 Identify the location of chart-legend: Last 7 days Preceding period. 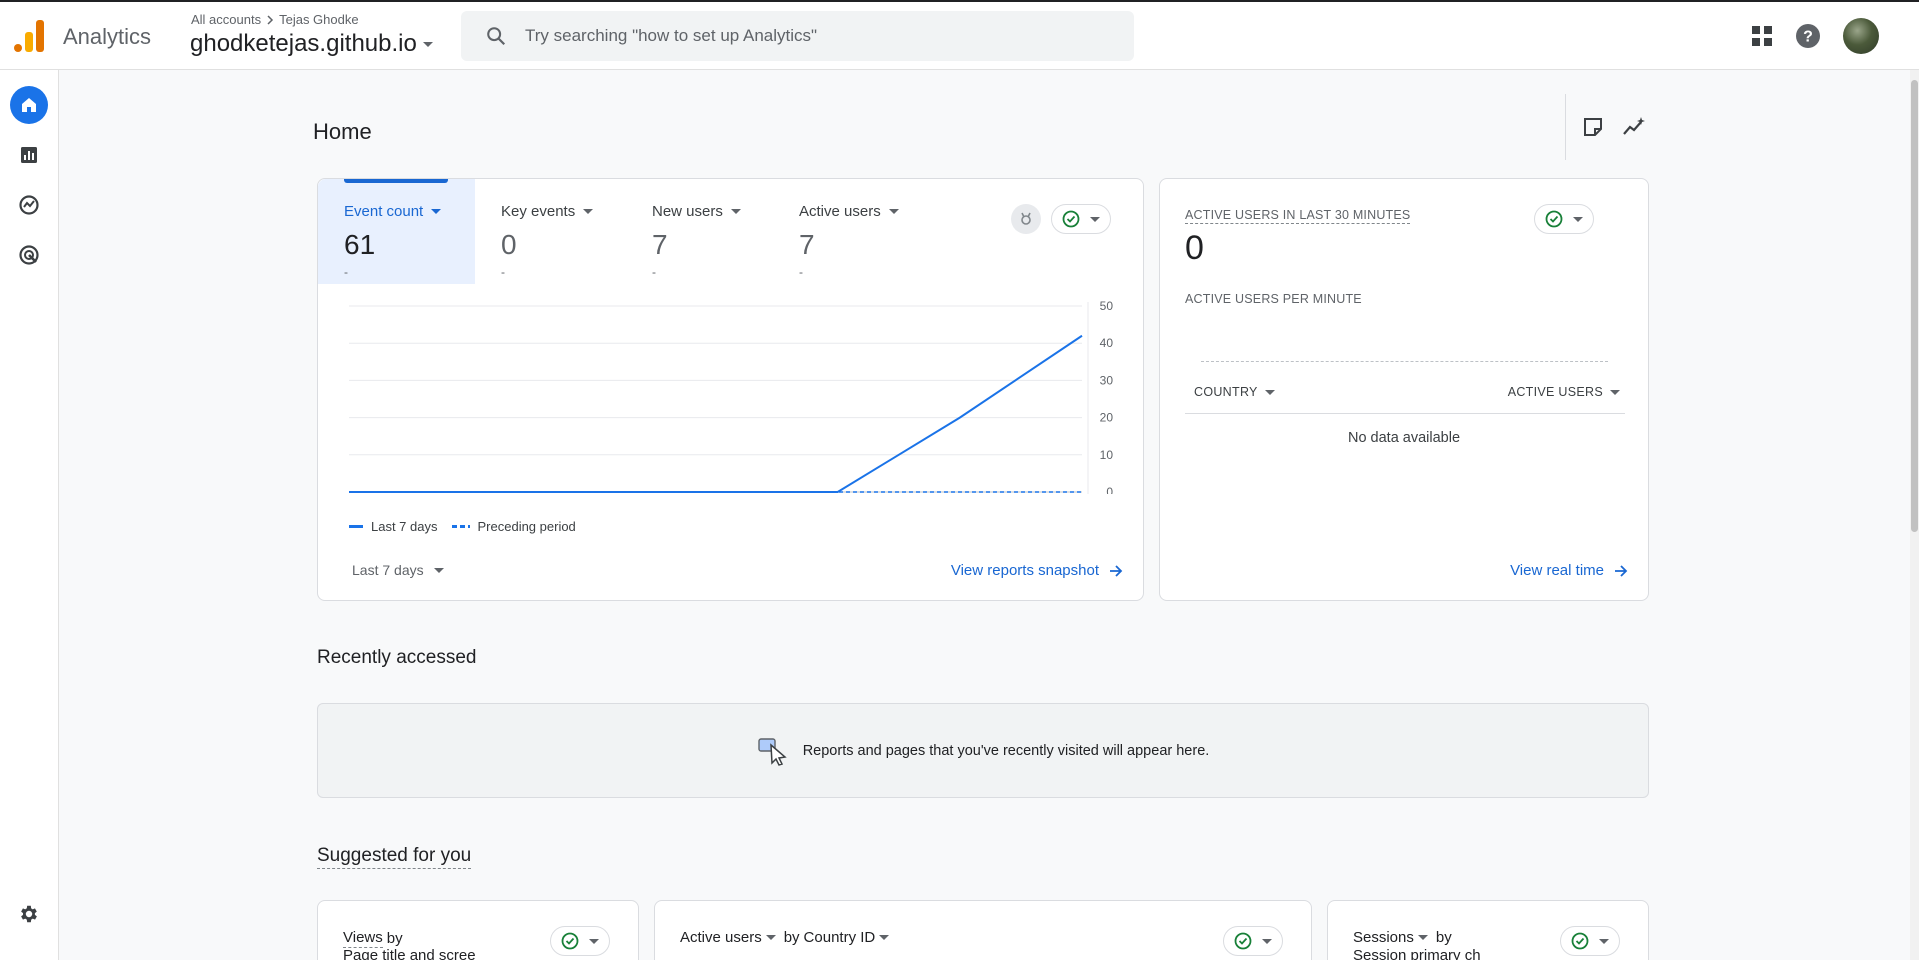
(462, 526).